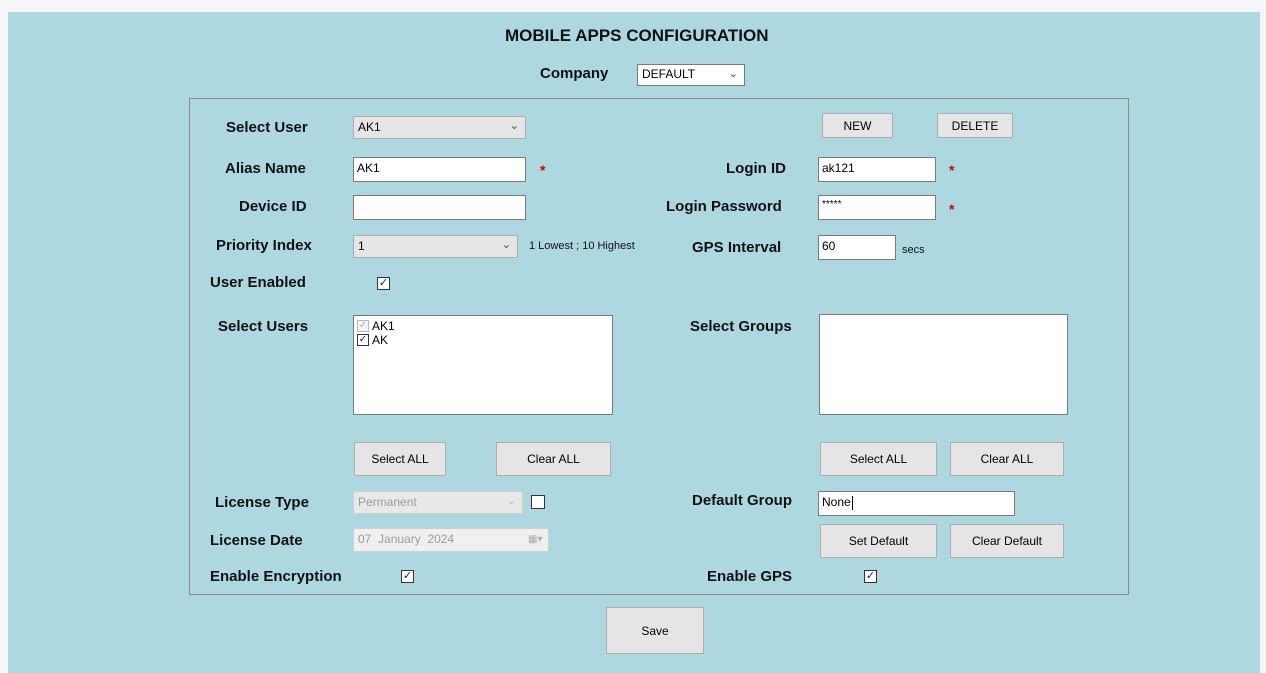 This screenshot has height=673, width=1266. I want to click on enable-gps-checkbox: ✓, so click(870, 576).